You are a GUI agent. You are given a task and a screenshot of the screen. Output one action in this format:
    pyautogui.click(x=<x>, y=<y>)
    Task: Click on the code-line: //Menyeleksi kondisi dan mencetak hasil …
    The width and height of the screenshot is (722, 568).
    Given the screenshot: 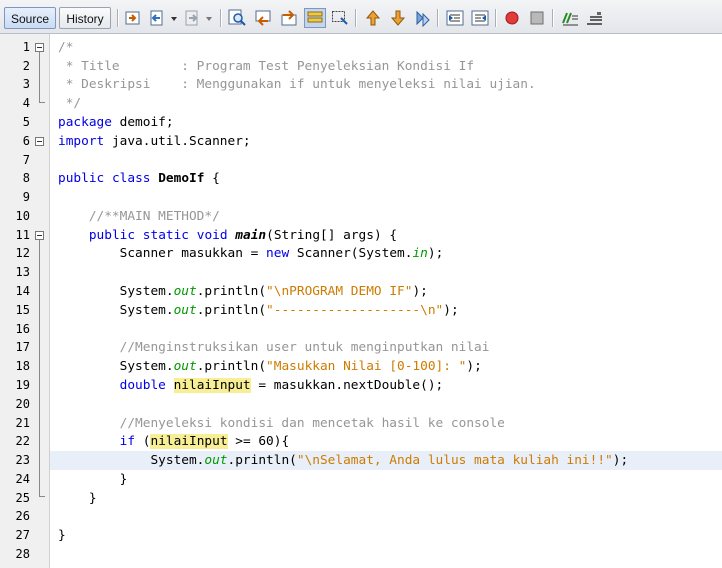 What is the action you would take?
    pyautogui.click(x=281, y=423)
    